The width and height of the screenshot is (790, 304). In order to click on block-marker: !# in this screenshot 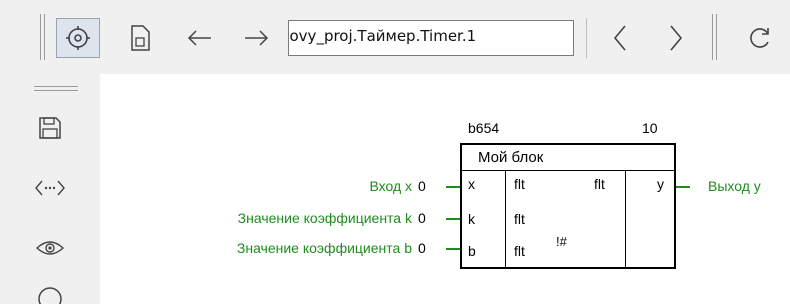, I will do `click(561, 241)`.